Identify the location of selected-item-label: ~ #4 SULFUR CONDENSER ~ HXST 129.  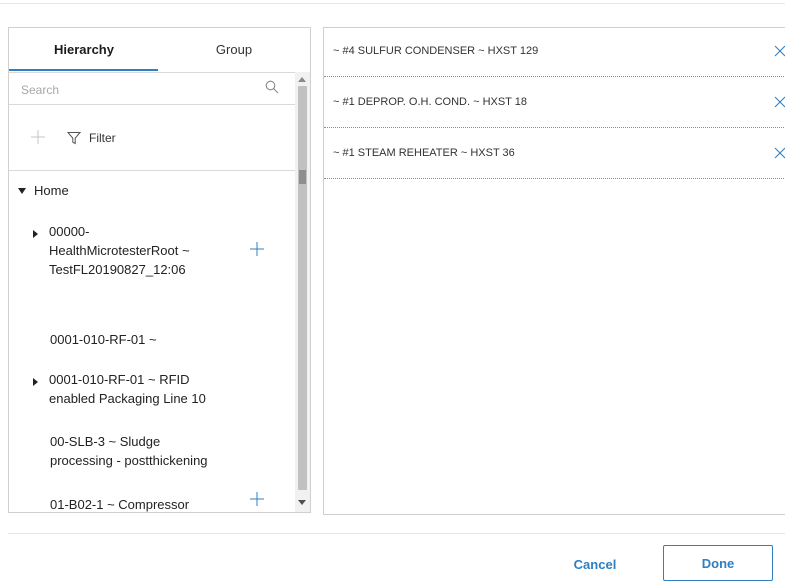
(436, 51).